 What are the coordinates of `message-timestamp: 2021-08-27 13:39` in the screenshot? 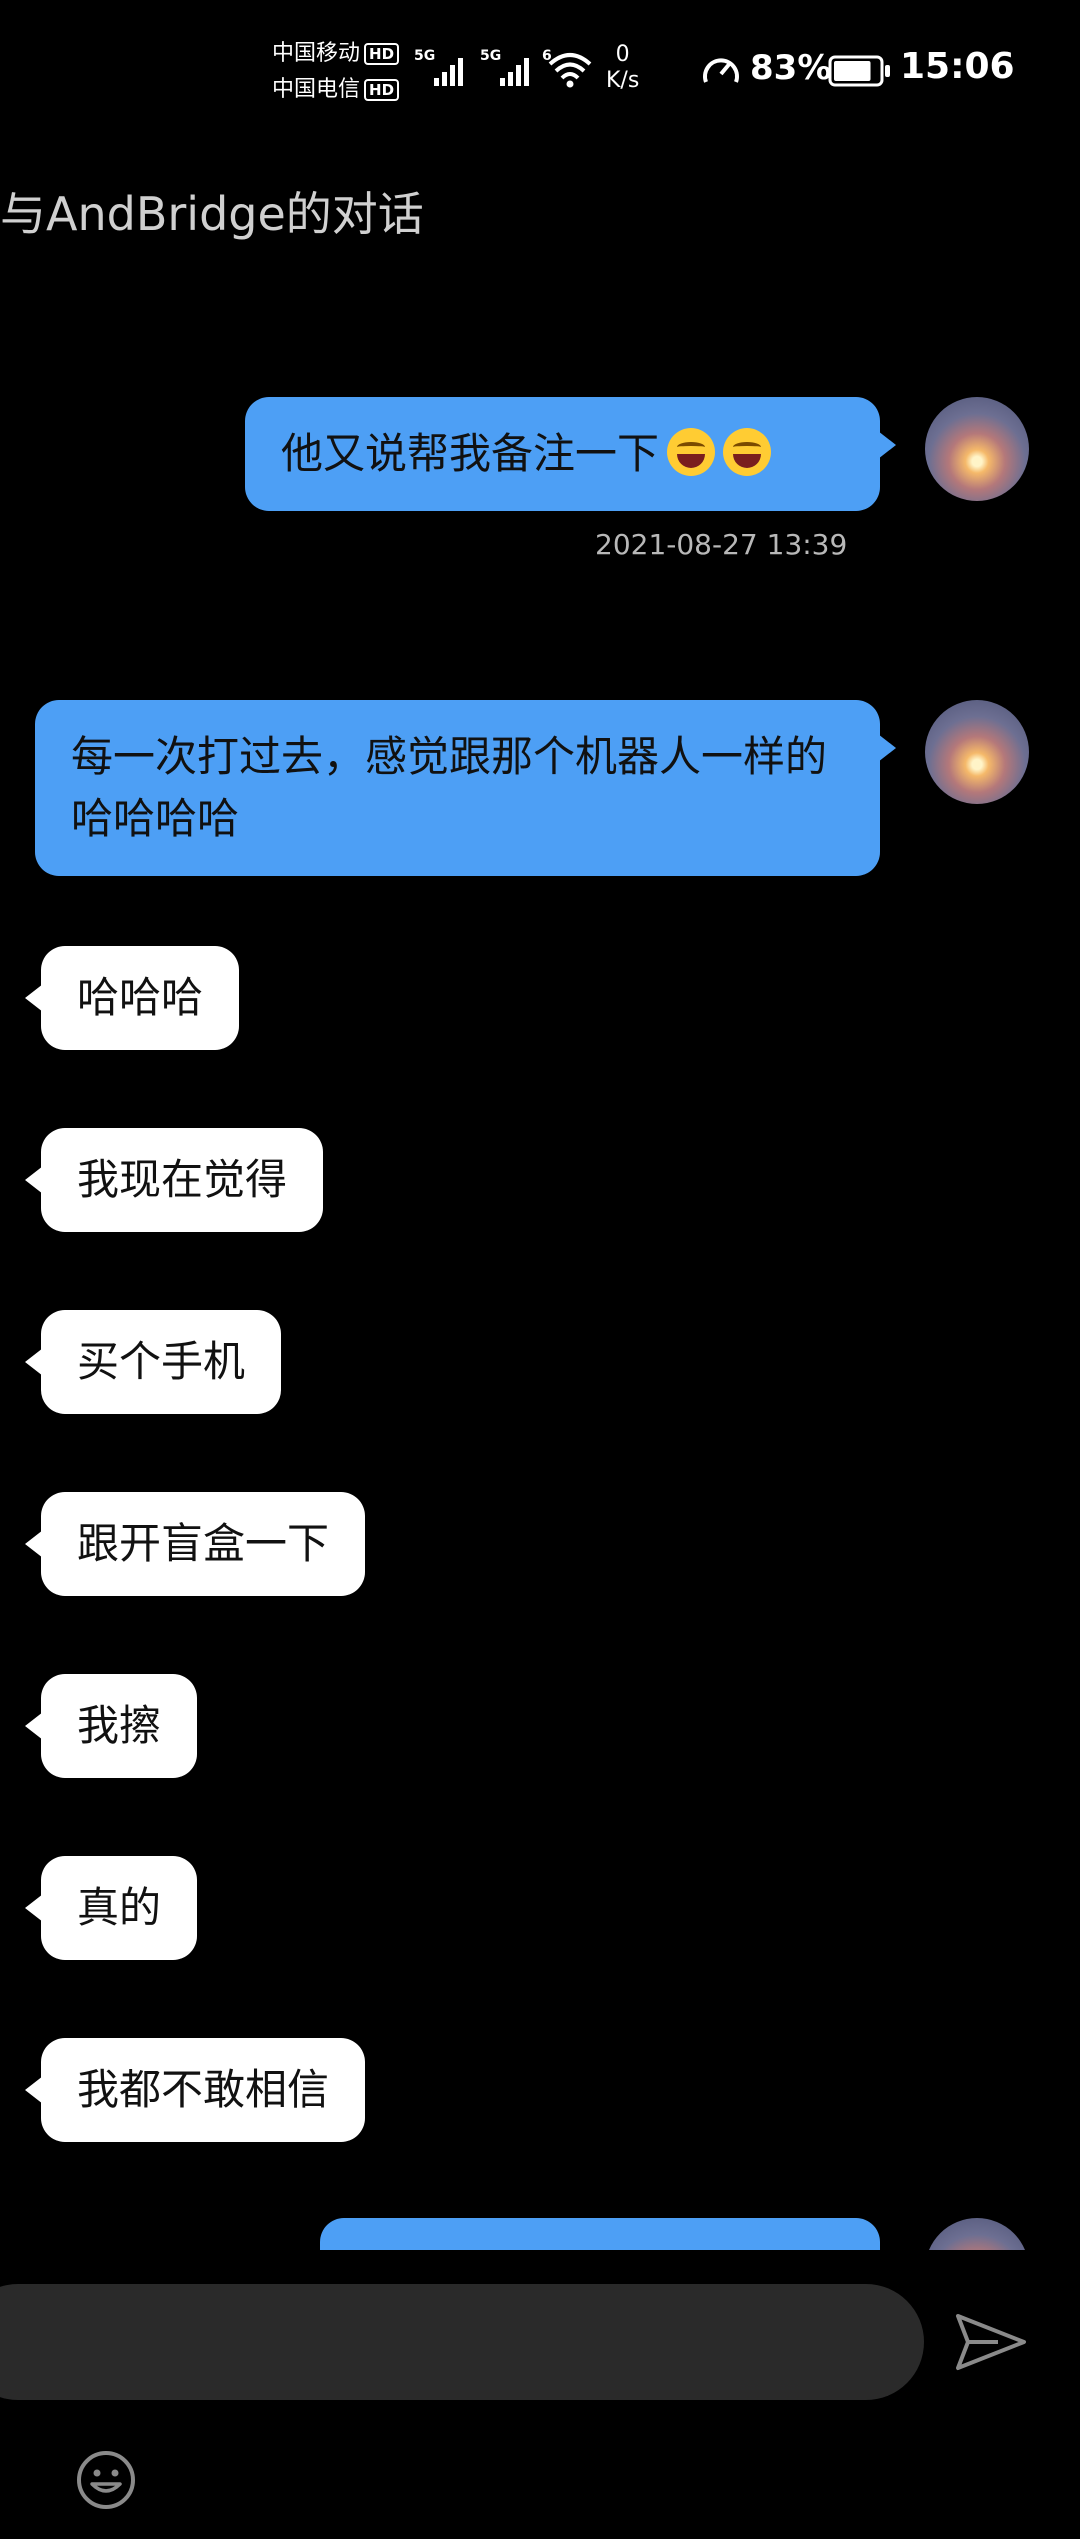 It's located at (721, 544).